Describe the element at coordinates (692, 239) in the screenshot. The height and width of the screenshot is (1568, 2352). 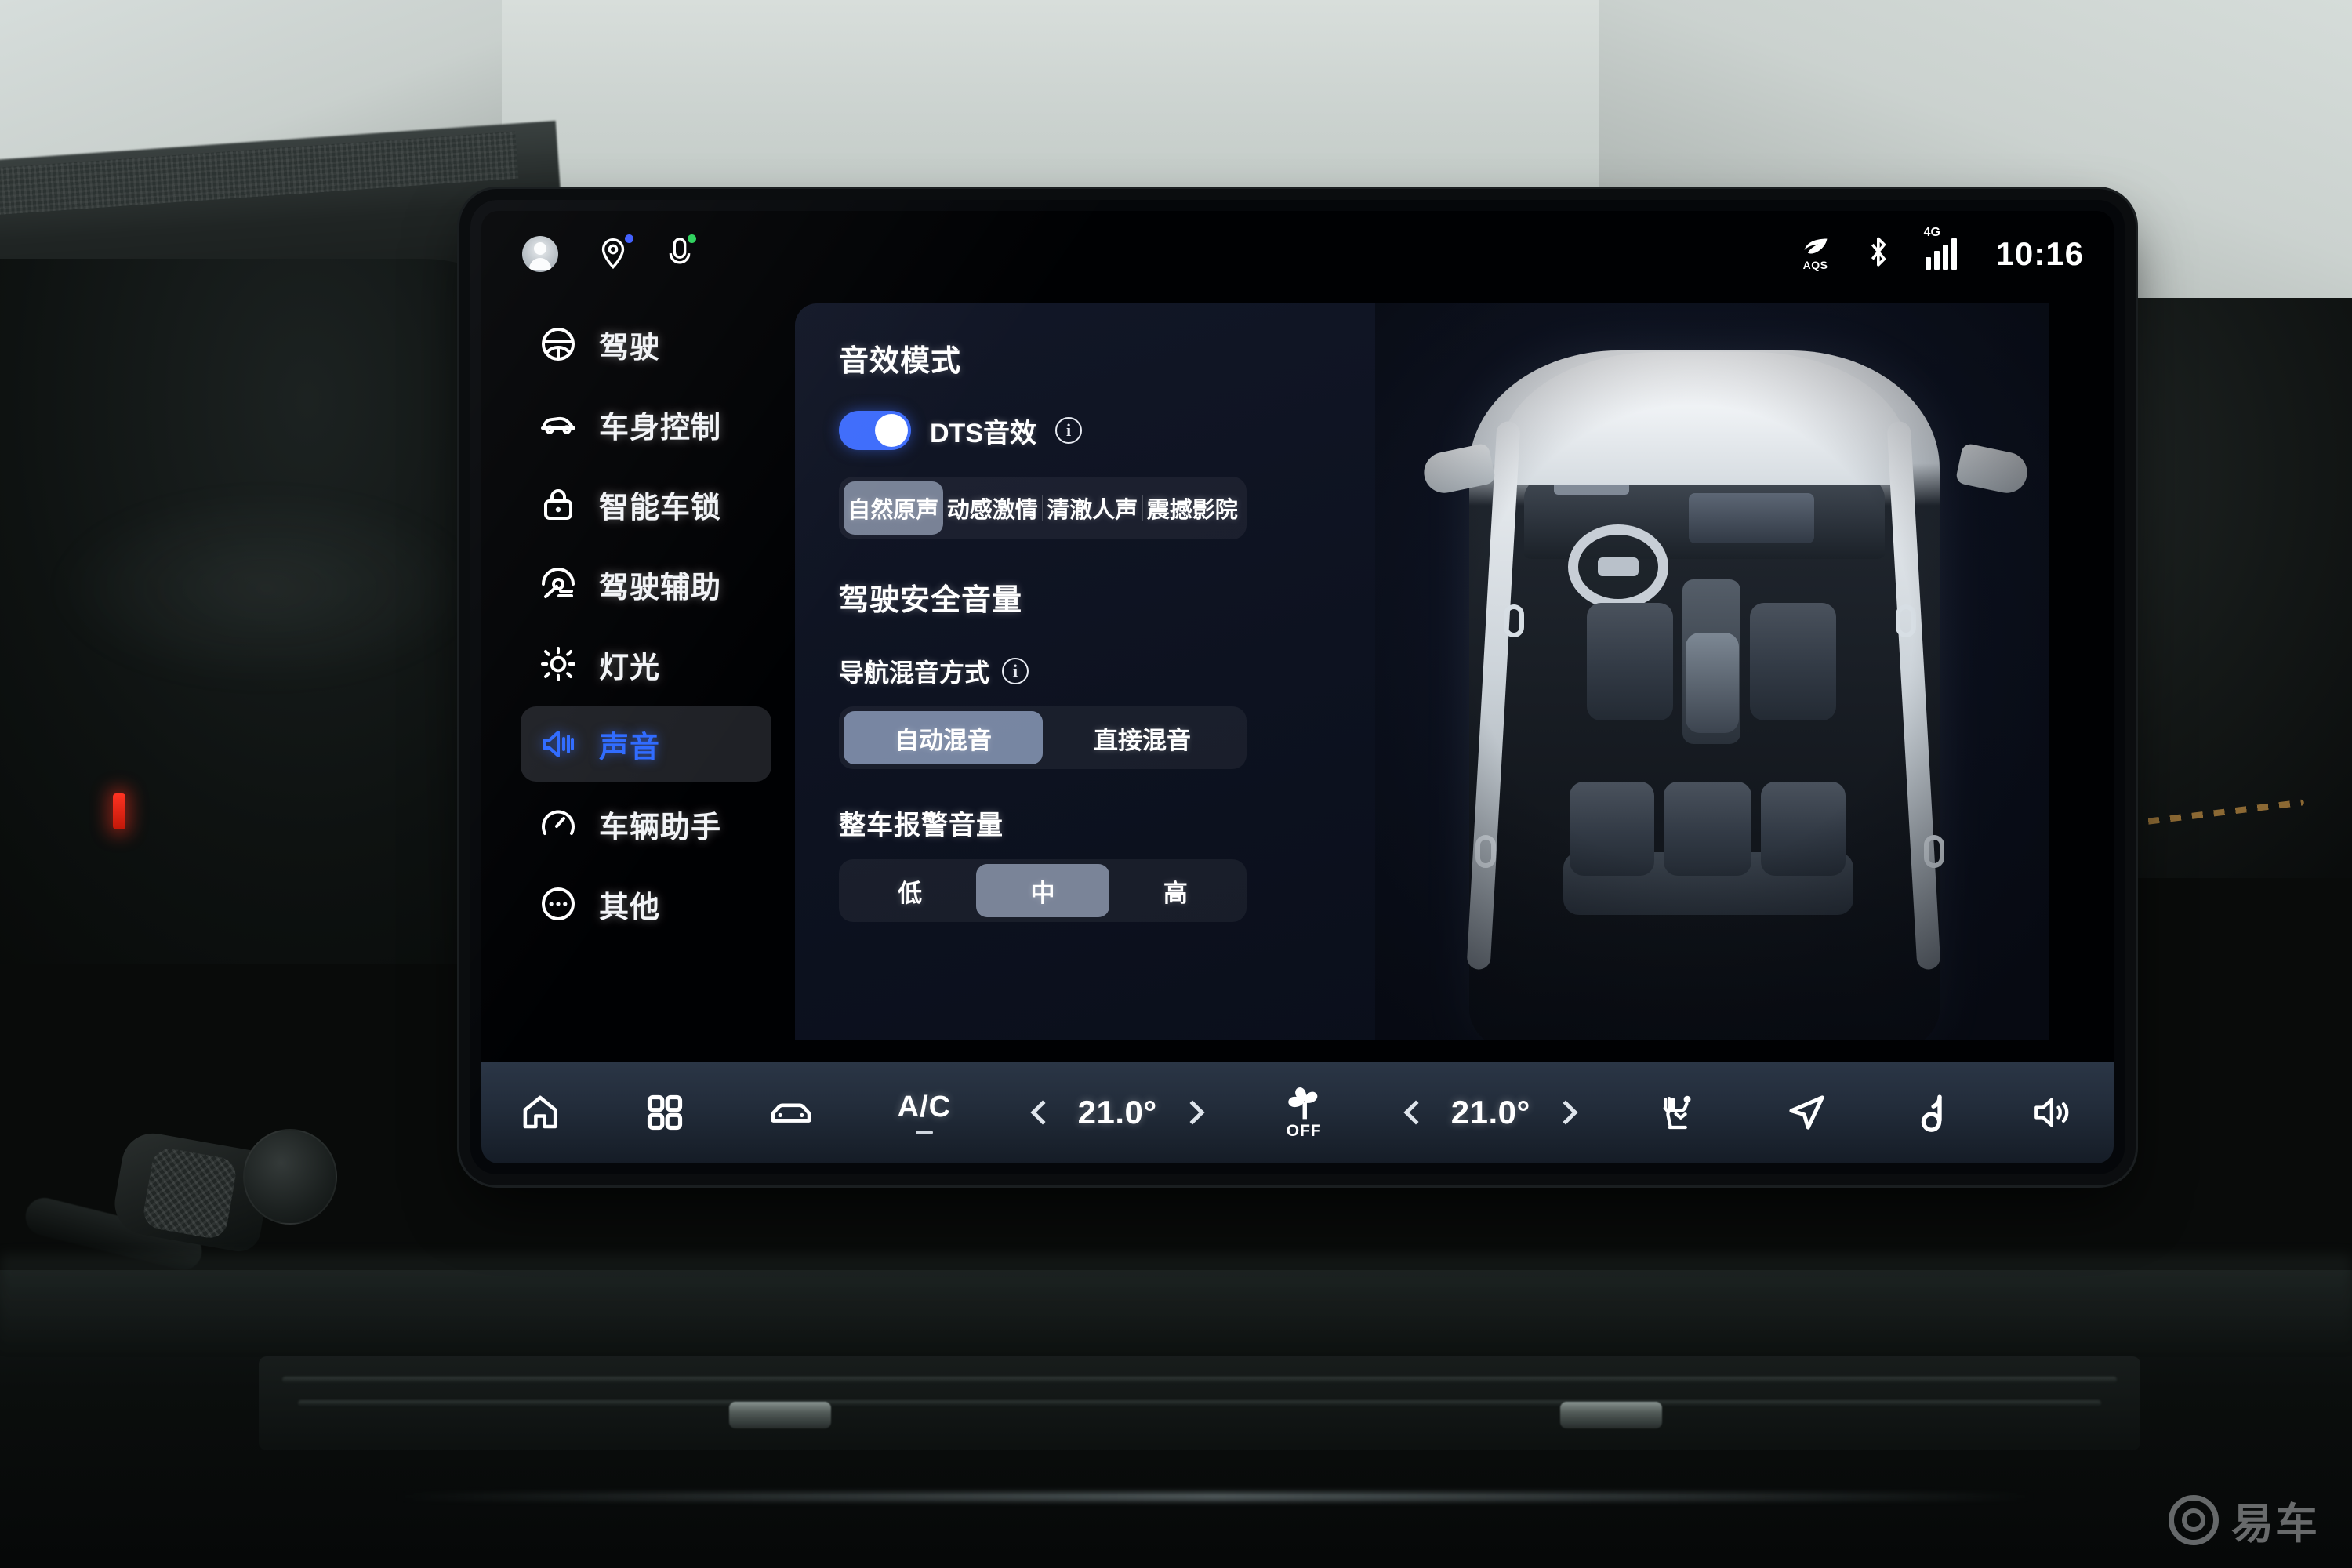
I see `microphone-badge-dot` at that location.